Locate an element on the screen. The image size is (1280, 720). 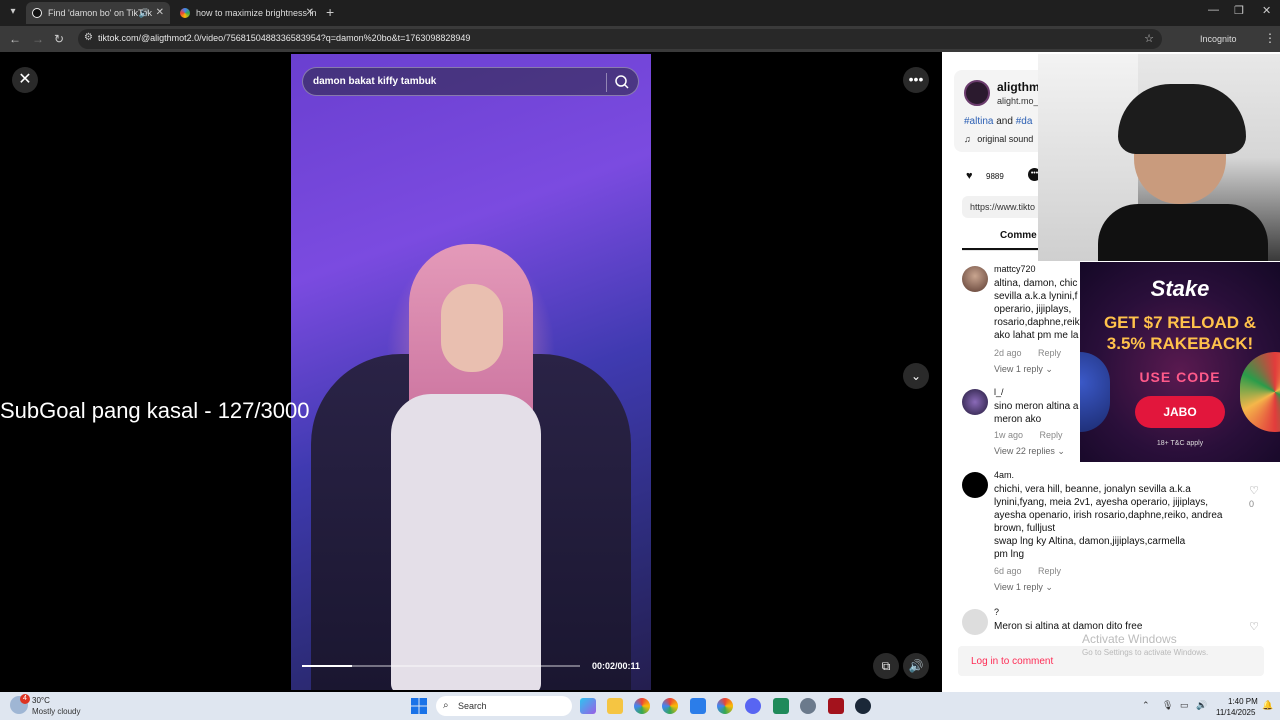
volume-icon: 🔊 is located at coordinates (916, 666).